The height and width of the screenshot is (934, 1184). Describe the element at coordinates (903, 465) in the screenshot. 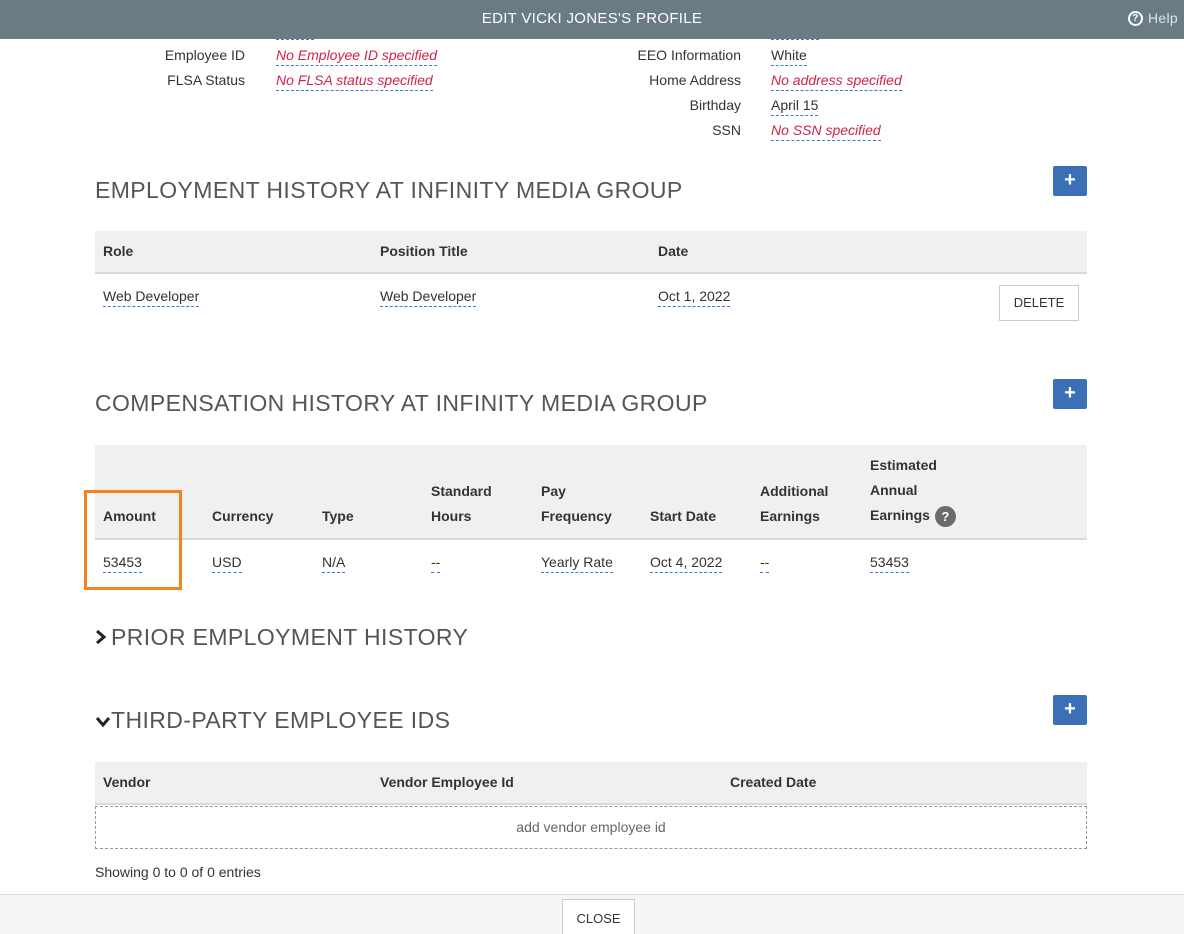

I see `header-line: Estimated` at that location.